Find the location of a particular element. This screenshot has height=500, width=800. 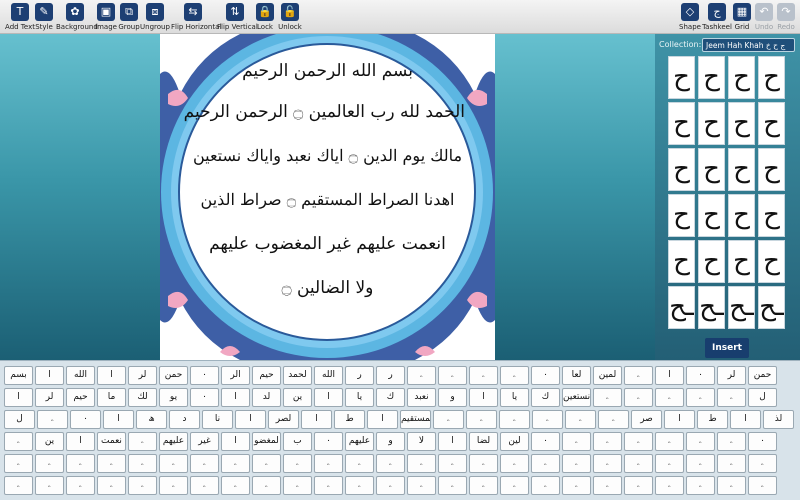

style-button: ✎ Style is located at coordinates (44, 17).